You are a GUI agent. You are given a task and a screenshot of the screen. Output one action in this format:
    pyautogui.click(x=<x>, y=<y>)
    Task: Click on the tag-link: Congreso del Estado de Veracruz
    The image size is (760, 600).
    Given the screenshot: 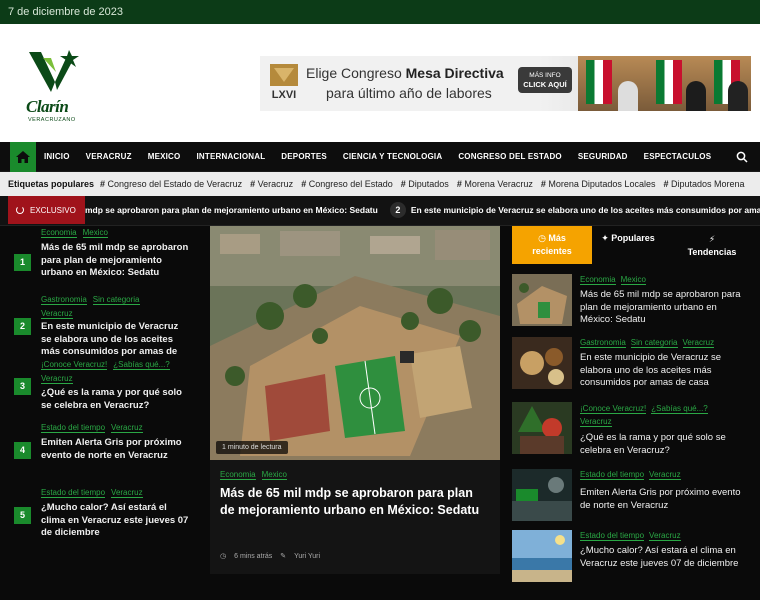 What is the action you would take?
    pyautogui.click(x=171, y=184)
    